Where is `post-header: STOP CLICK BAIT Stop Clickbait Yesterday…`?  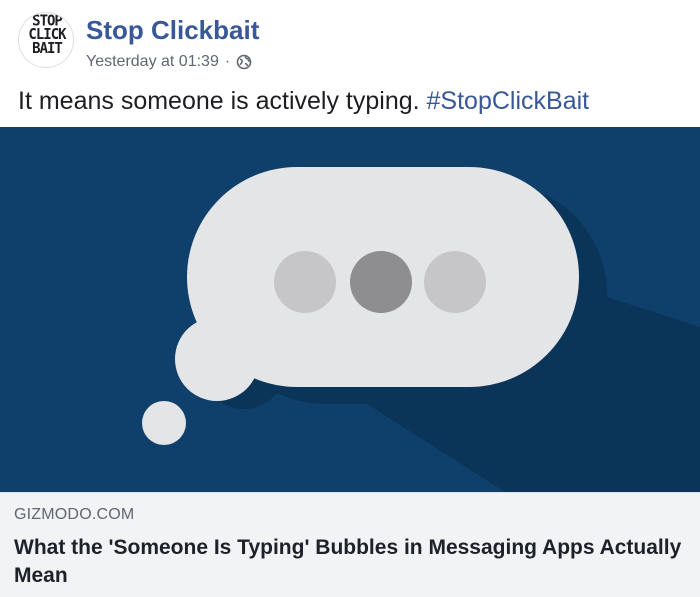
post-header: STOP CLICK BAIT Stop Clickbait Yesterday… is located at coordinates (350, 40).